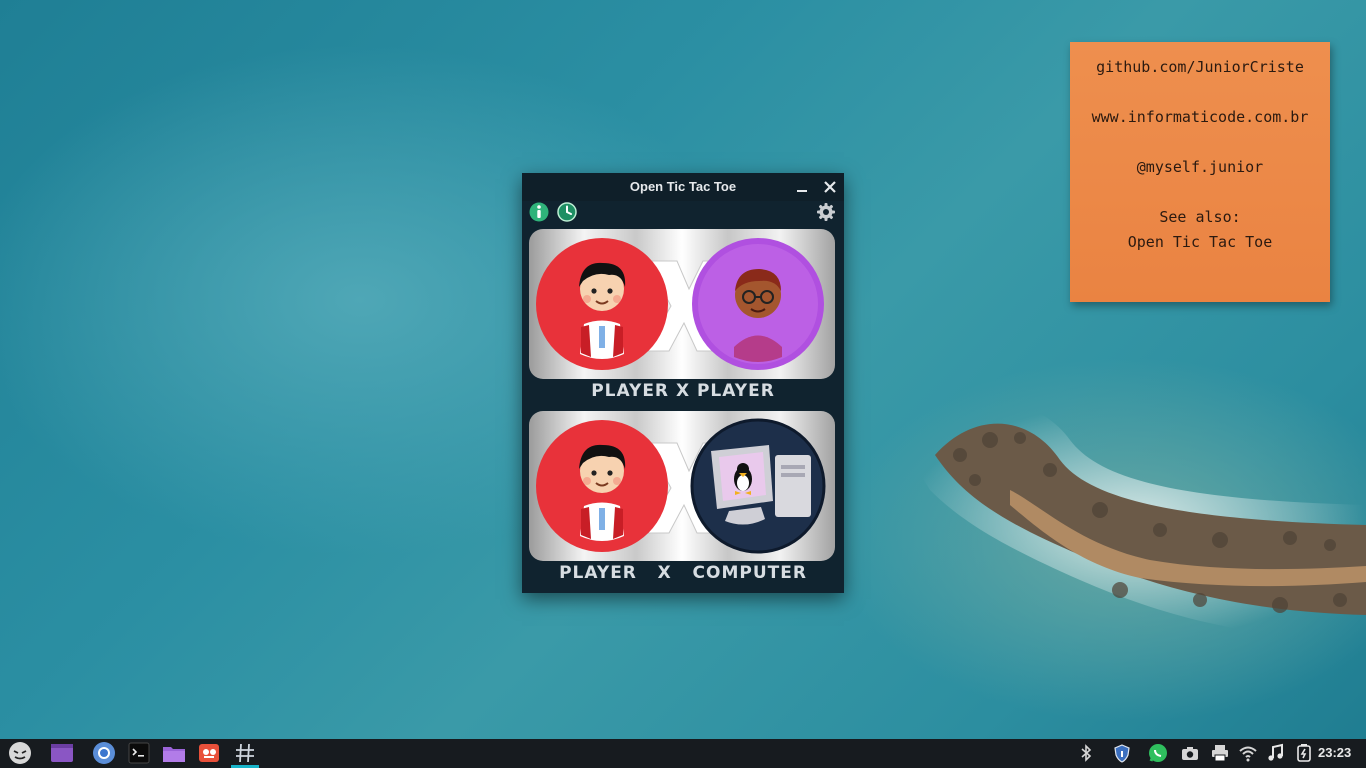 Image resolution: width=1366 pixels, height=768 pixels. What do you see at coordinates (758, 304) in the screenshot?
I see `glasses-player-avatar` at bounding box center [758, 304].